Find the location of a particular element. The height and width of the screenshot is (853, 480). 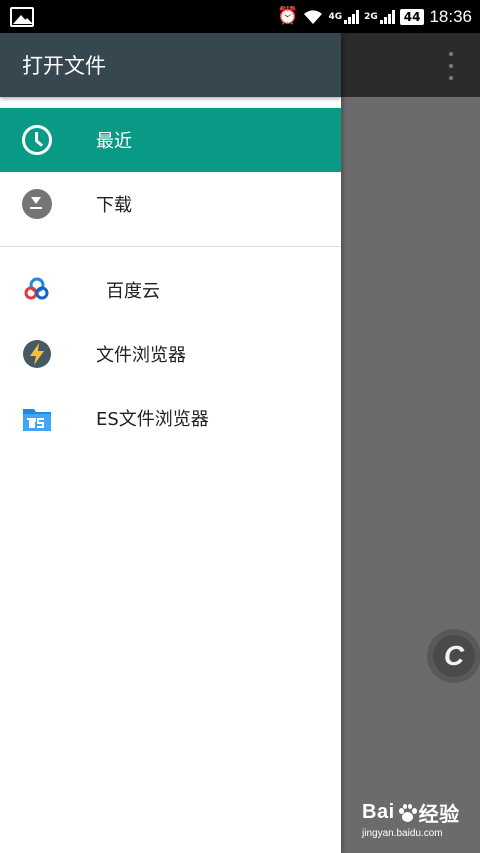

root-item-label: 下载 is located at coordinates (114, 205).